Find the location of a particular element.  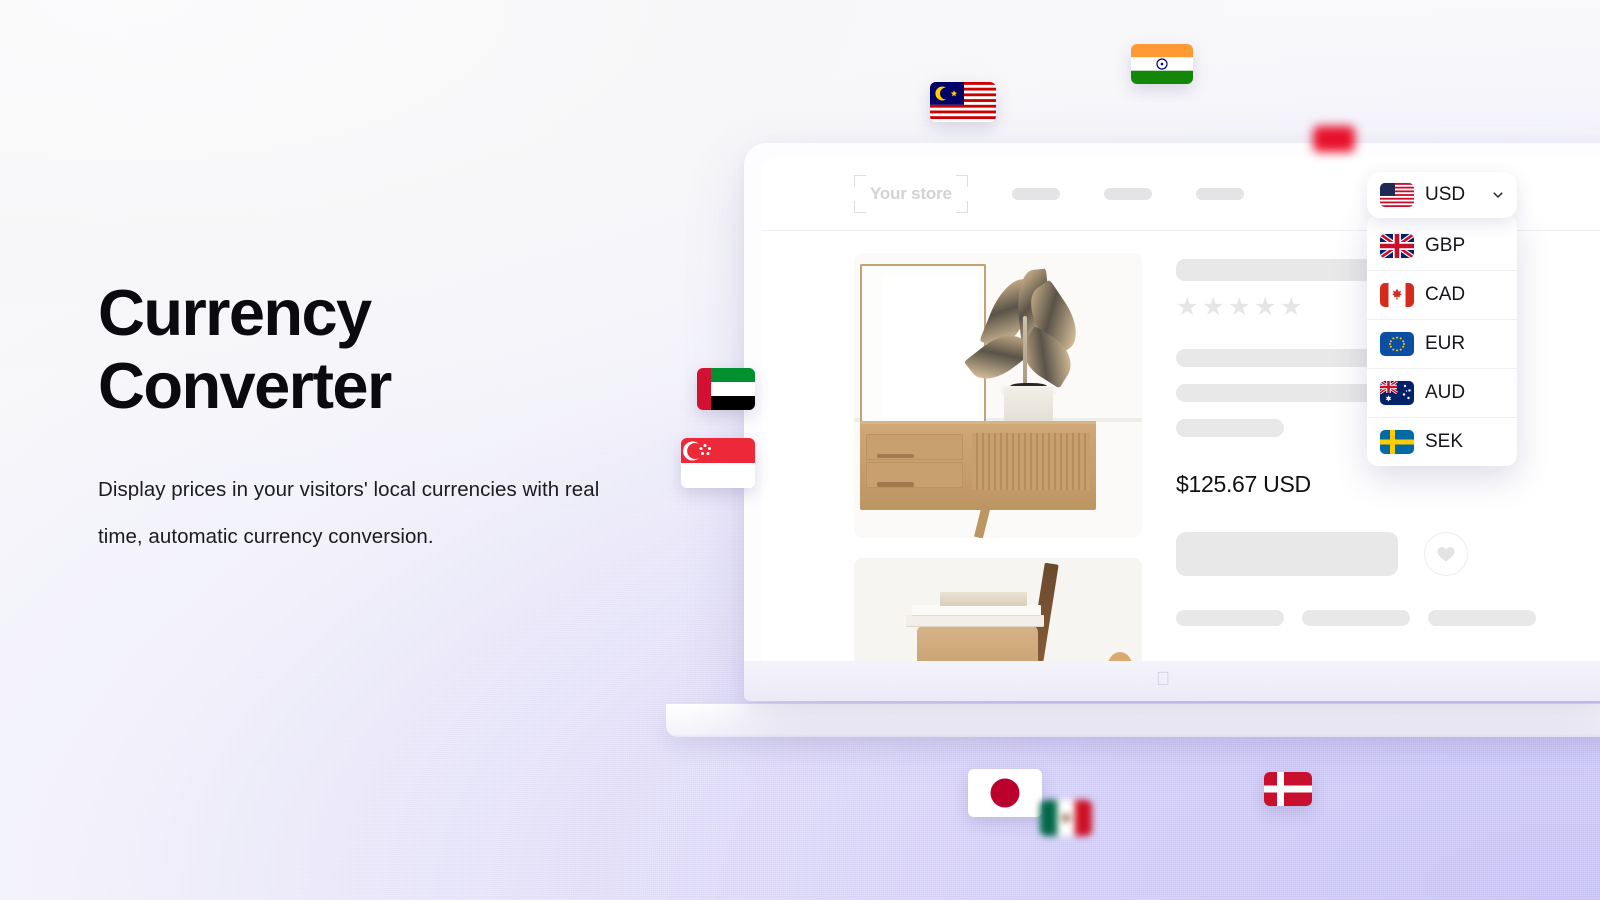

currency-option-code: AUD is located at coordinates (1445, 392).